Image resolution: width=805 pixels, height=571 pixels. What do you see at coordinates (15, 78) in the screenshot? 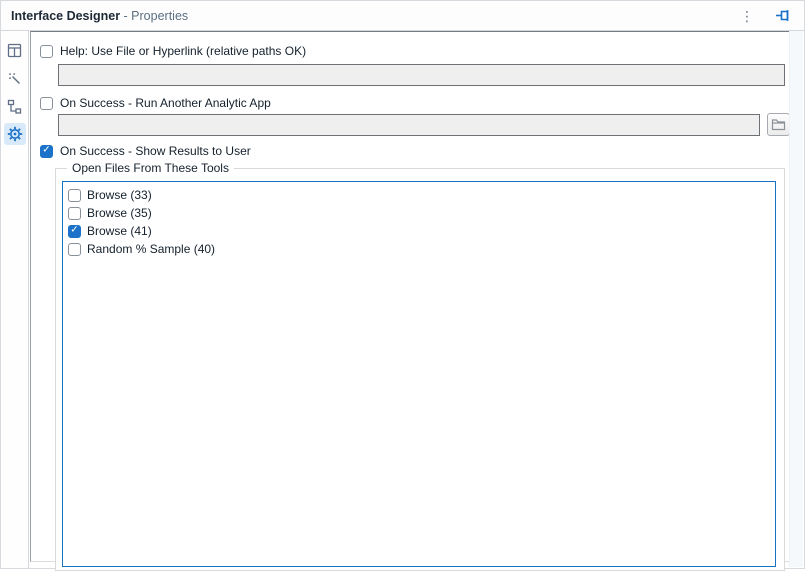
I see `test-view-icon` at bounding box center [15, 78].